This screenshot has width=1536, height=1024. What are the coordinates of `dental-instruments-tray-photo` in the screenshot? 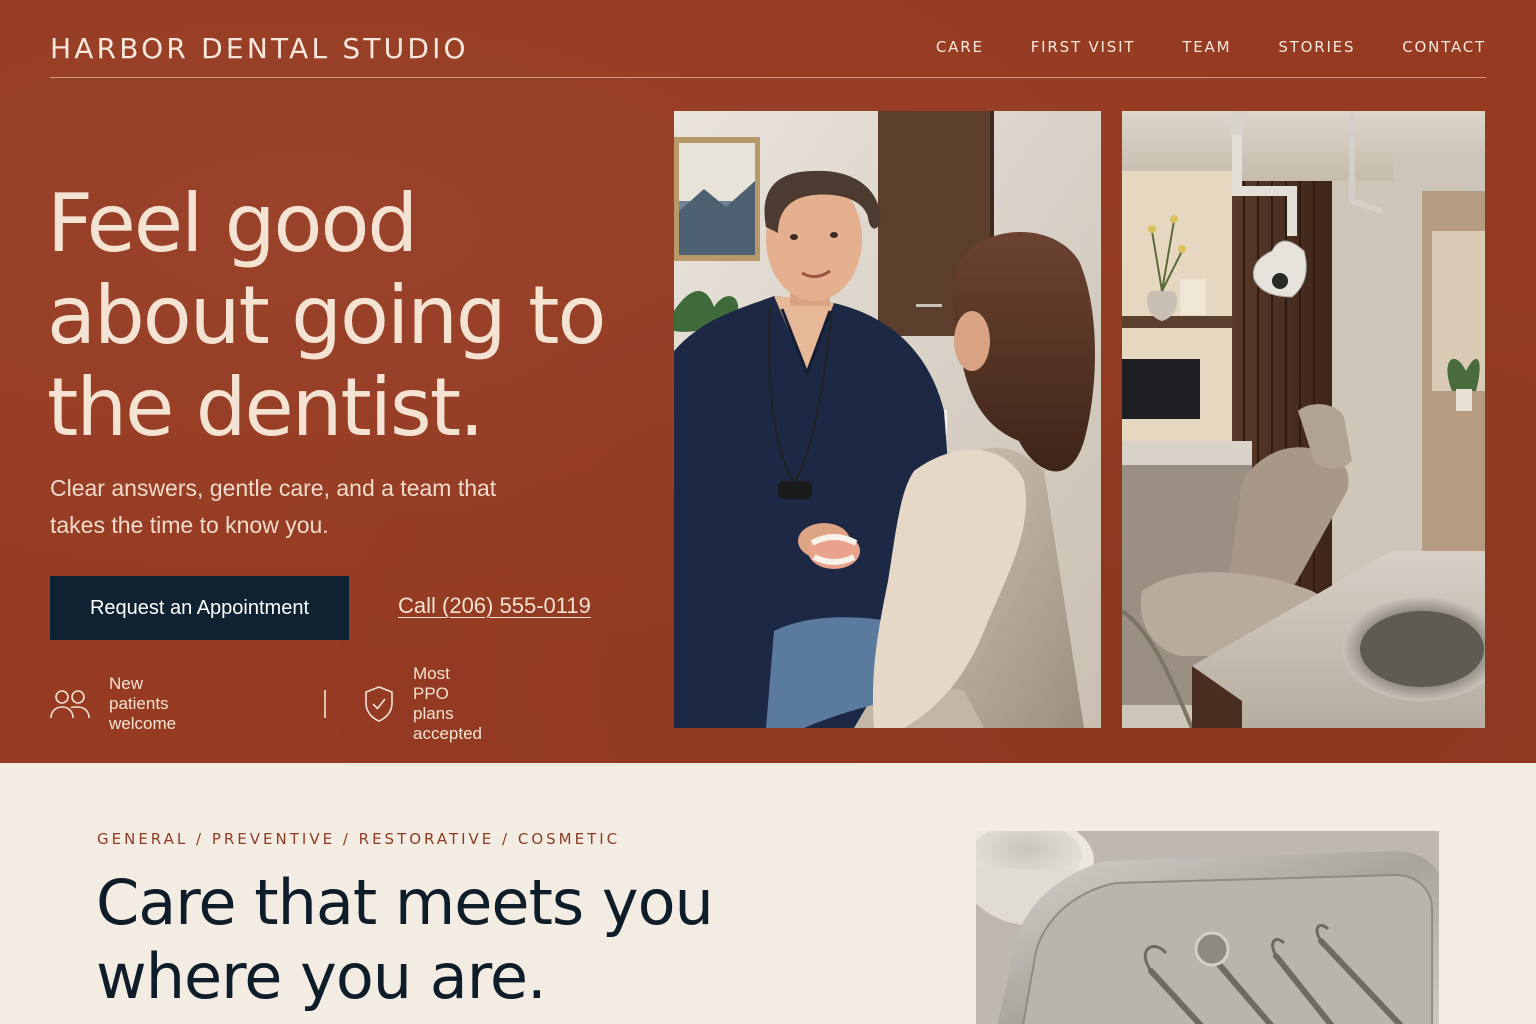 It's located at (1207, 927).